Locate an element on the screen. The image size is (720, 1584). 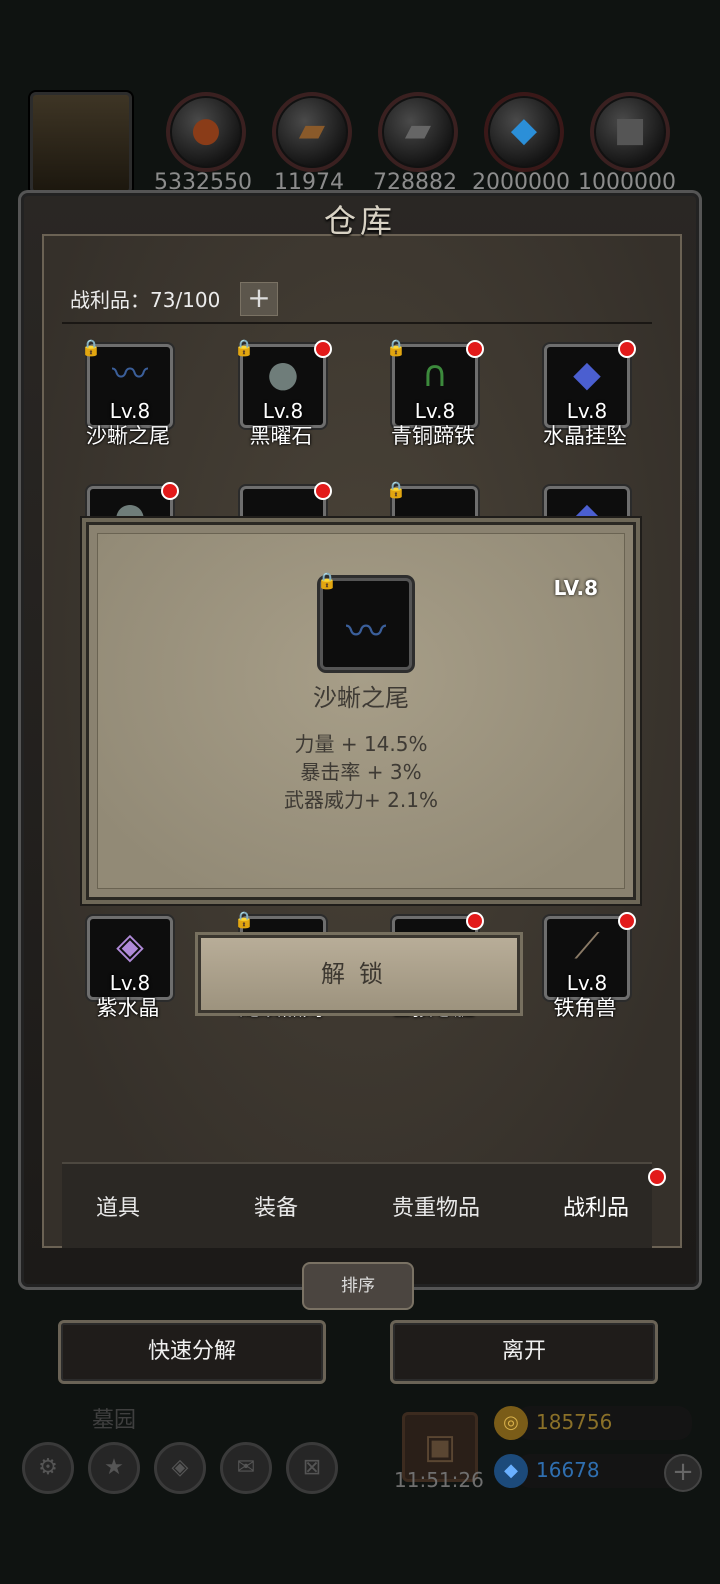
map-icon: ⊠ is located at coordinates (312, 1468).